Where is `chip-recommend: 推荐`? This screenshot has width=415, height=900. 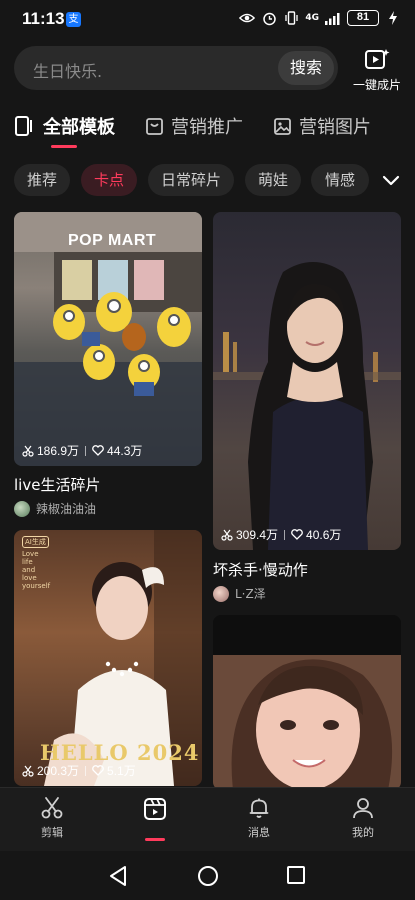 chip-recommend: 推荐 is located at coordinates (42, 180).